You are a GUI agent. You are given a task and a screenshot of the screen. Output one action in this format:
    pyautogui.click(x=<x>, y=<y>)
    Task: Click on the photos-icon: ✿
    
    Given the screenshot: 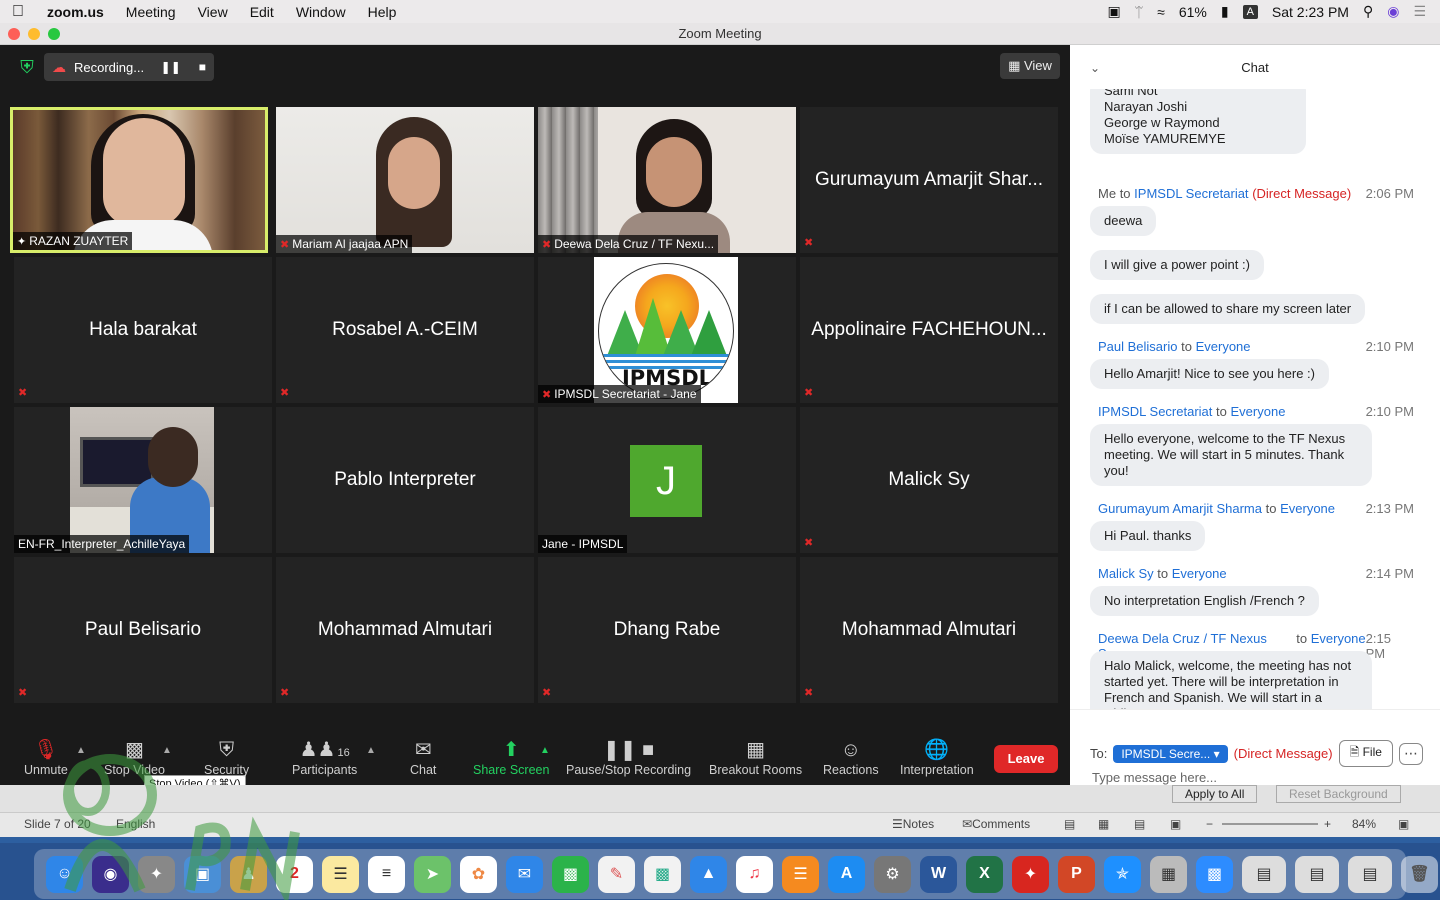 What is the action you would take?
    pyautogui.click(x=478, y=874)
    